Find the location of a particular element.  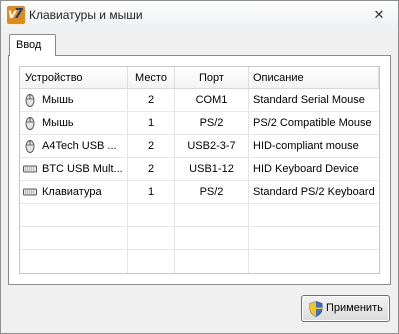

column-header-description: Описание is located at coordinates (314, 77).